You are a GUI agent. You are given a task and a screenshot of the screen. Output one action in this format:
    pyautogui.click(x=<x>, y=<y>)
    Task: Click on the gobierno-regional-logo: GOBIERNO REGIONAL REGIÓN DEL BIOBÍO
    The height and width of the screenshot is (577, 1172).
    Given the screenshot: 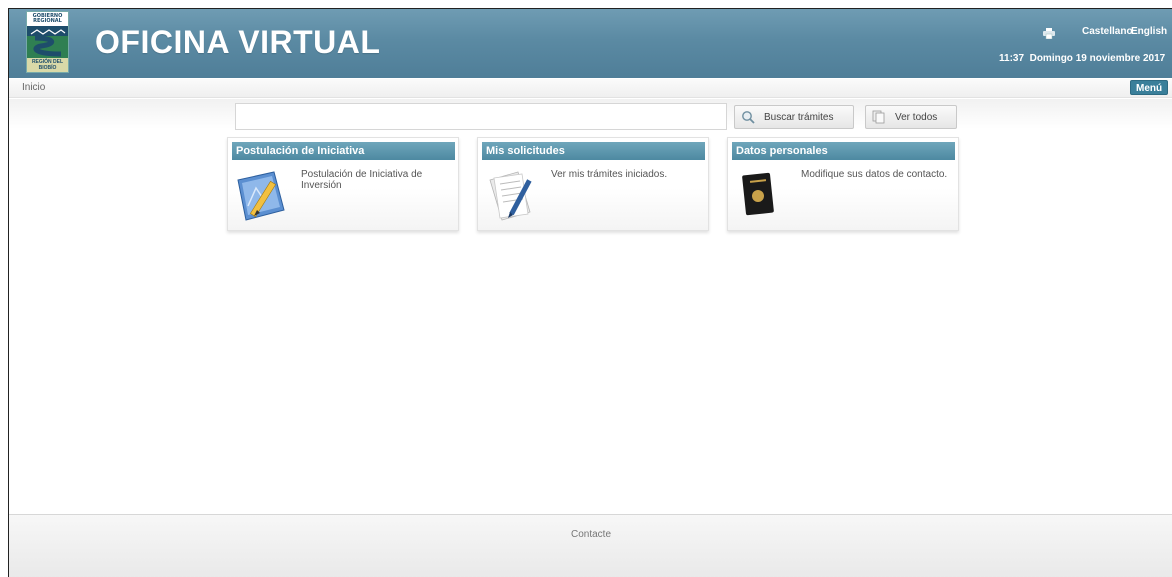 What is the action you would take?
    pyautogui.click(x=47, y=42)
    